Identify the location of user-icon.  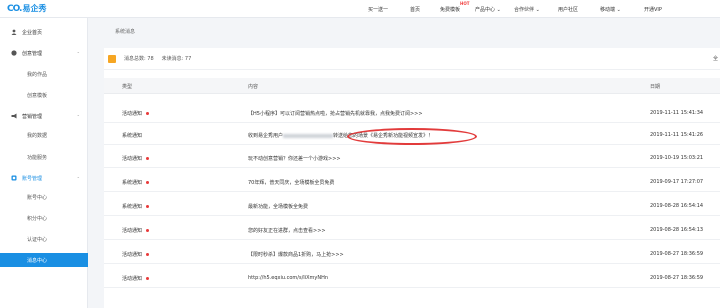
(14, 32).